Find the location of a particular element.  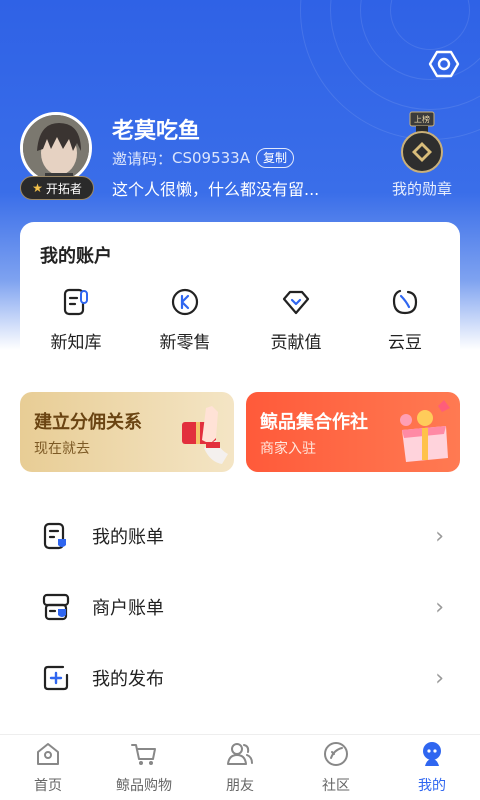

tab-shopping: 鲸品购物 is located at coordinates (144, 769).